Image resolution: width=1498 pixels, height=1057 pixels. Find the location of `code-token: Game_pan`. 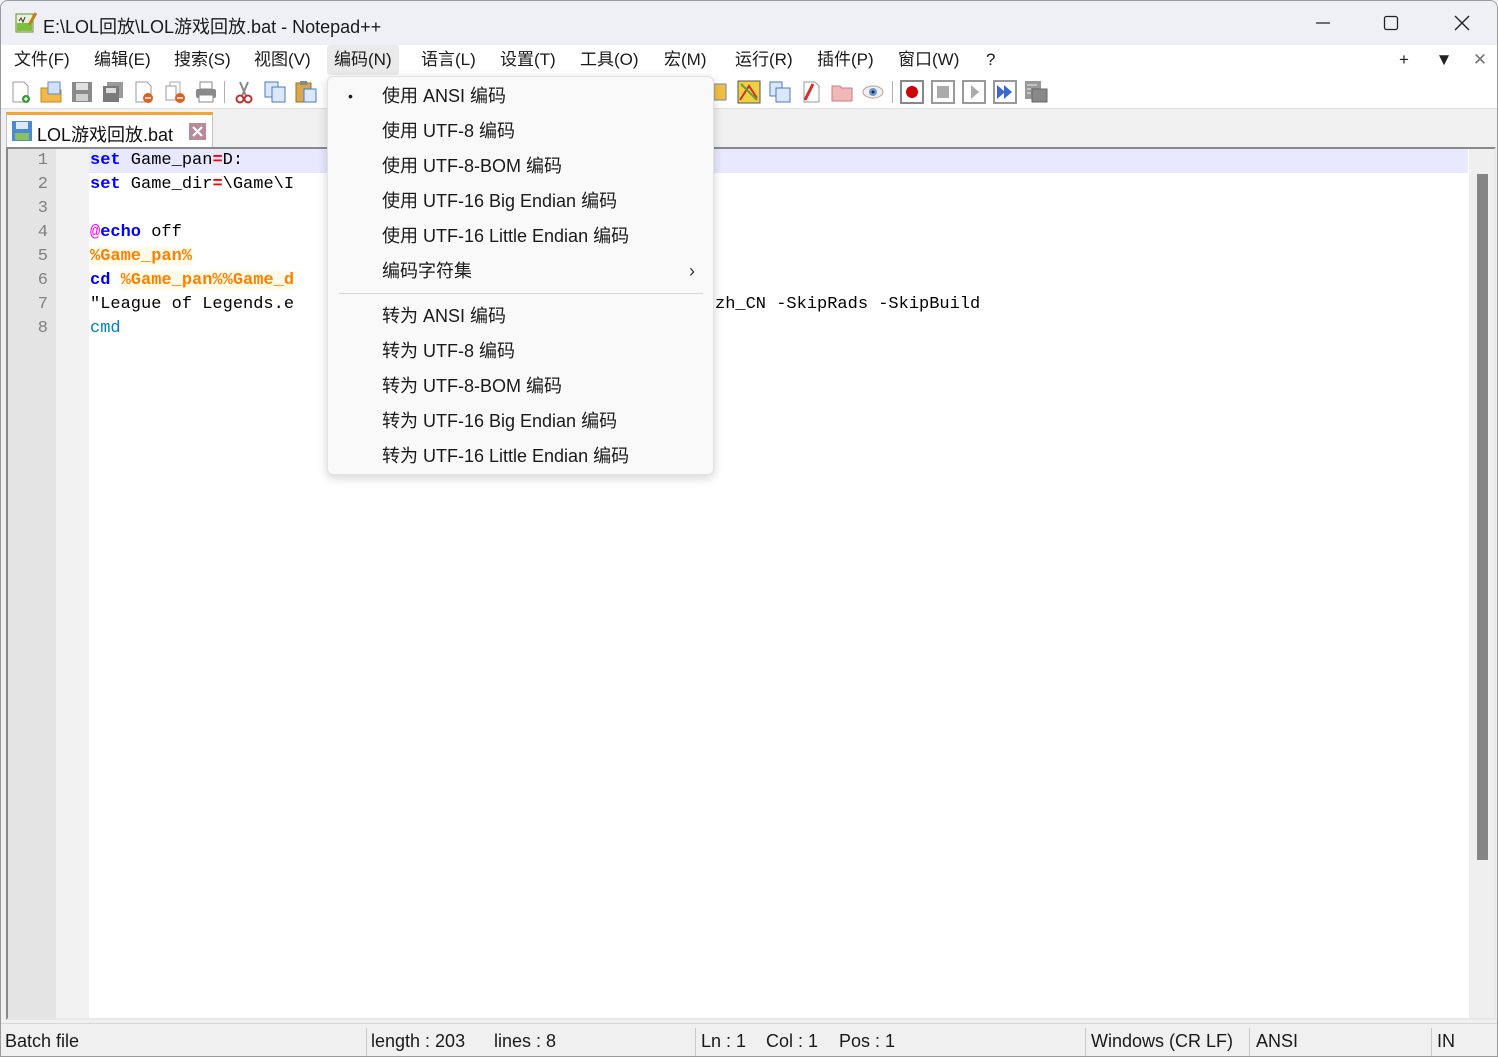

code-token: Game_pan is located at coordinates (166, 160).